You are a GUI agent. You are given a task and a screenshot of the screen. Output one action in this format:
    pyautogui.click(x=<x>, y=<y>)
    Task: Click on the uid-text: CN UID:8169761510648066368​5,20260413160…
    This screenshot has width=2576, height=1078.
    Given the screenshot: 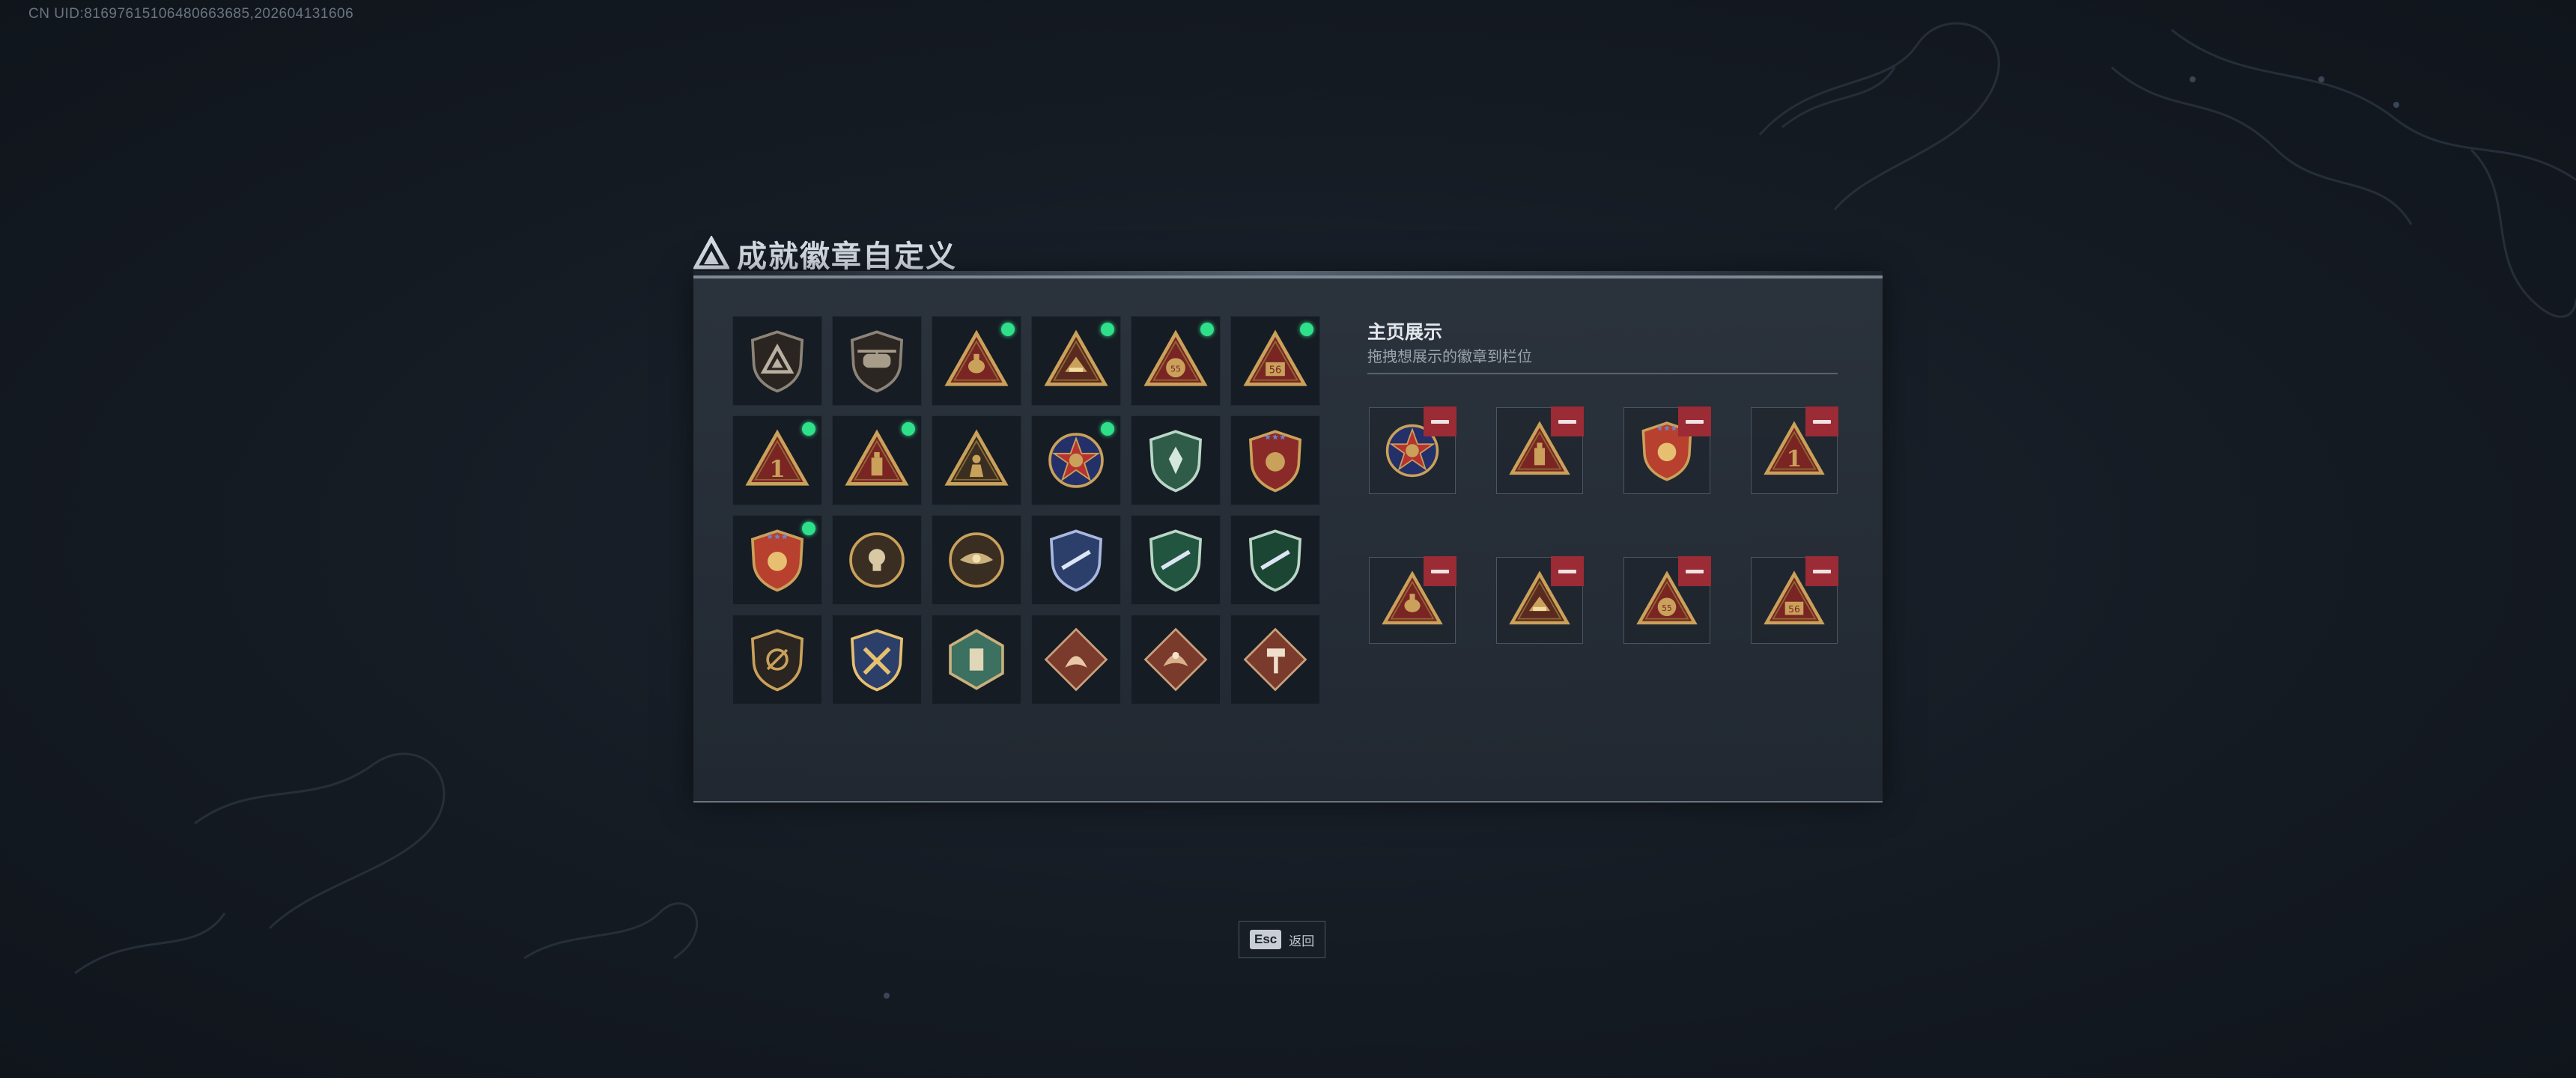 What is the action you would take?
    pyautogui.click(x=191, y=14)
    